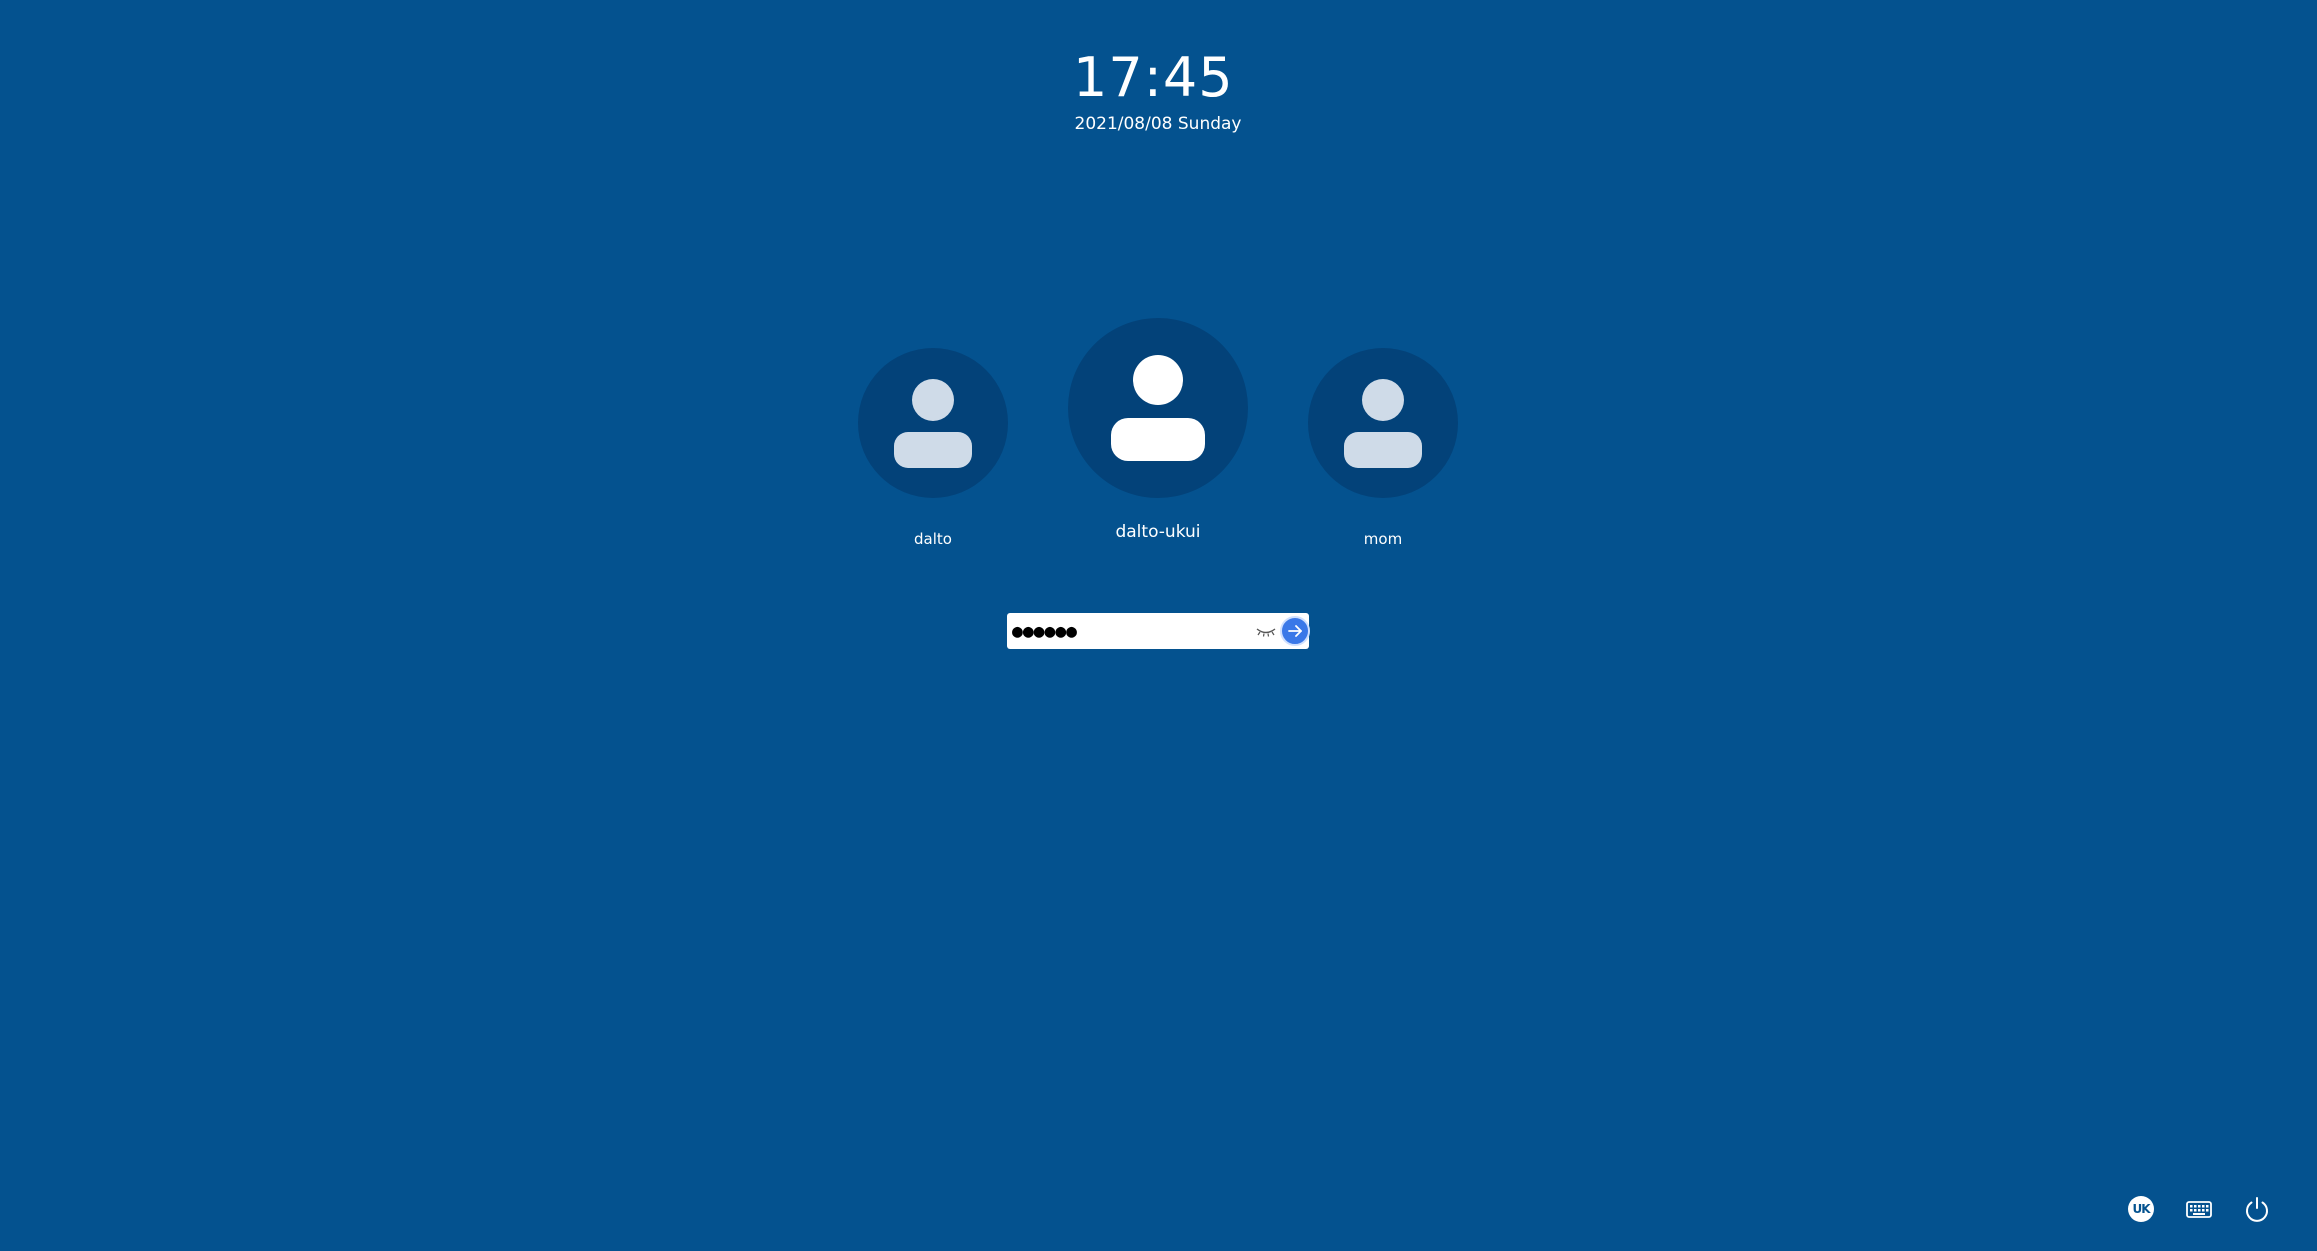 The width and height of the screenshot is (2317, 1251). What do you see at coordinates (933, 539) in the screenshot?
I see `user-name-label: dalto` at bounding box center [933, 539].